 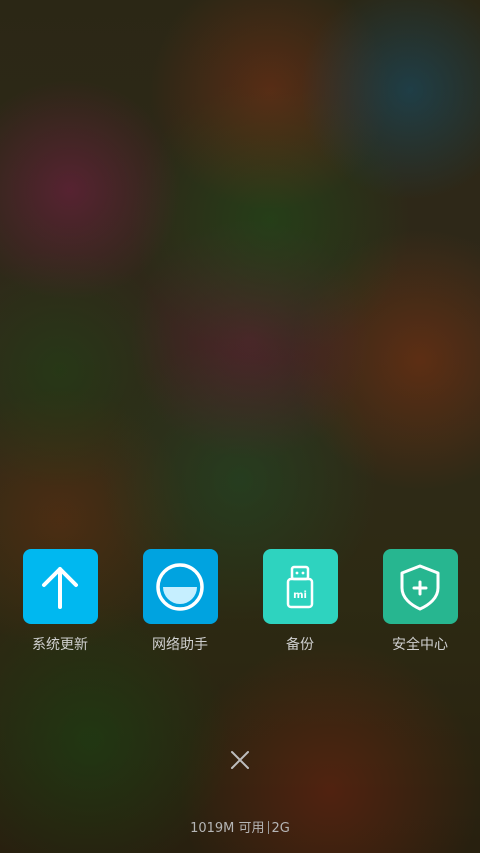 I want to click on memory-total: 2G, so click(x=280, y=828).